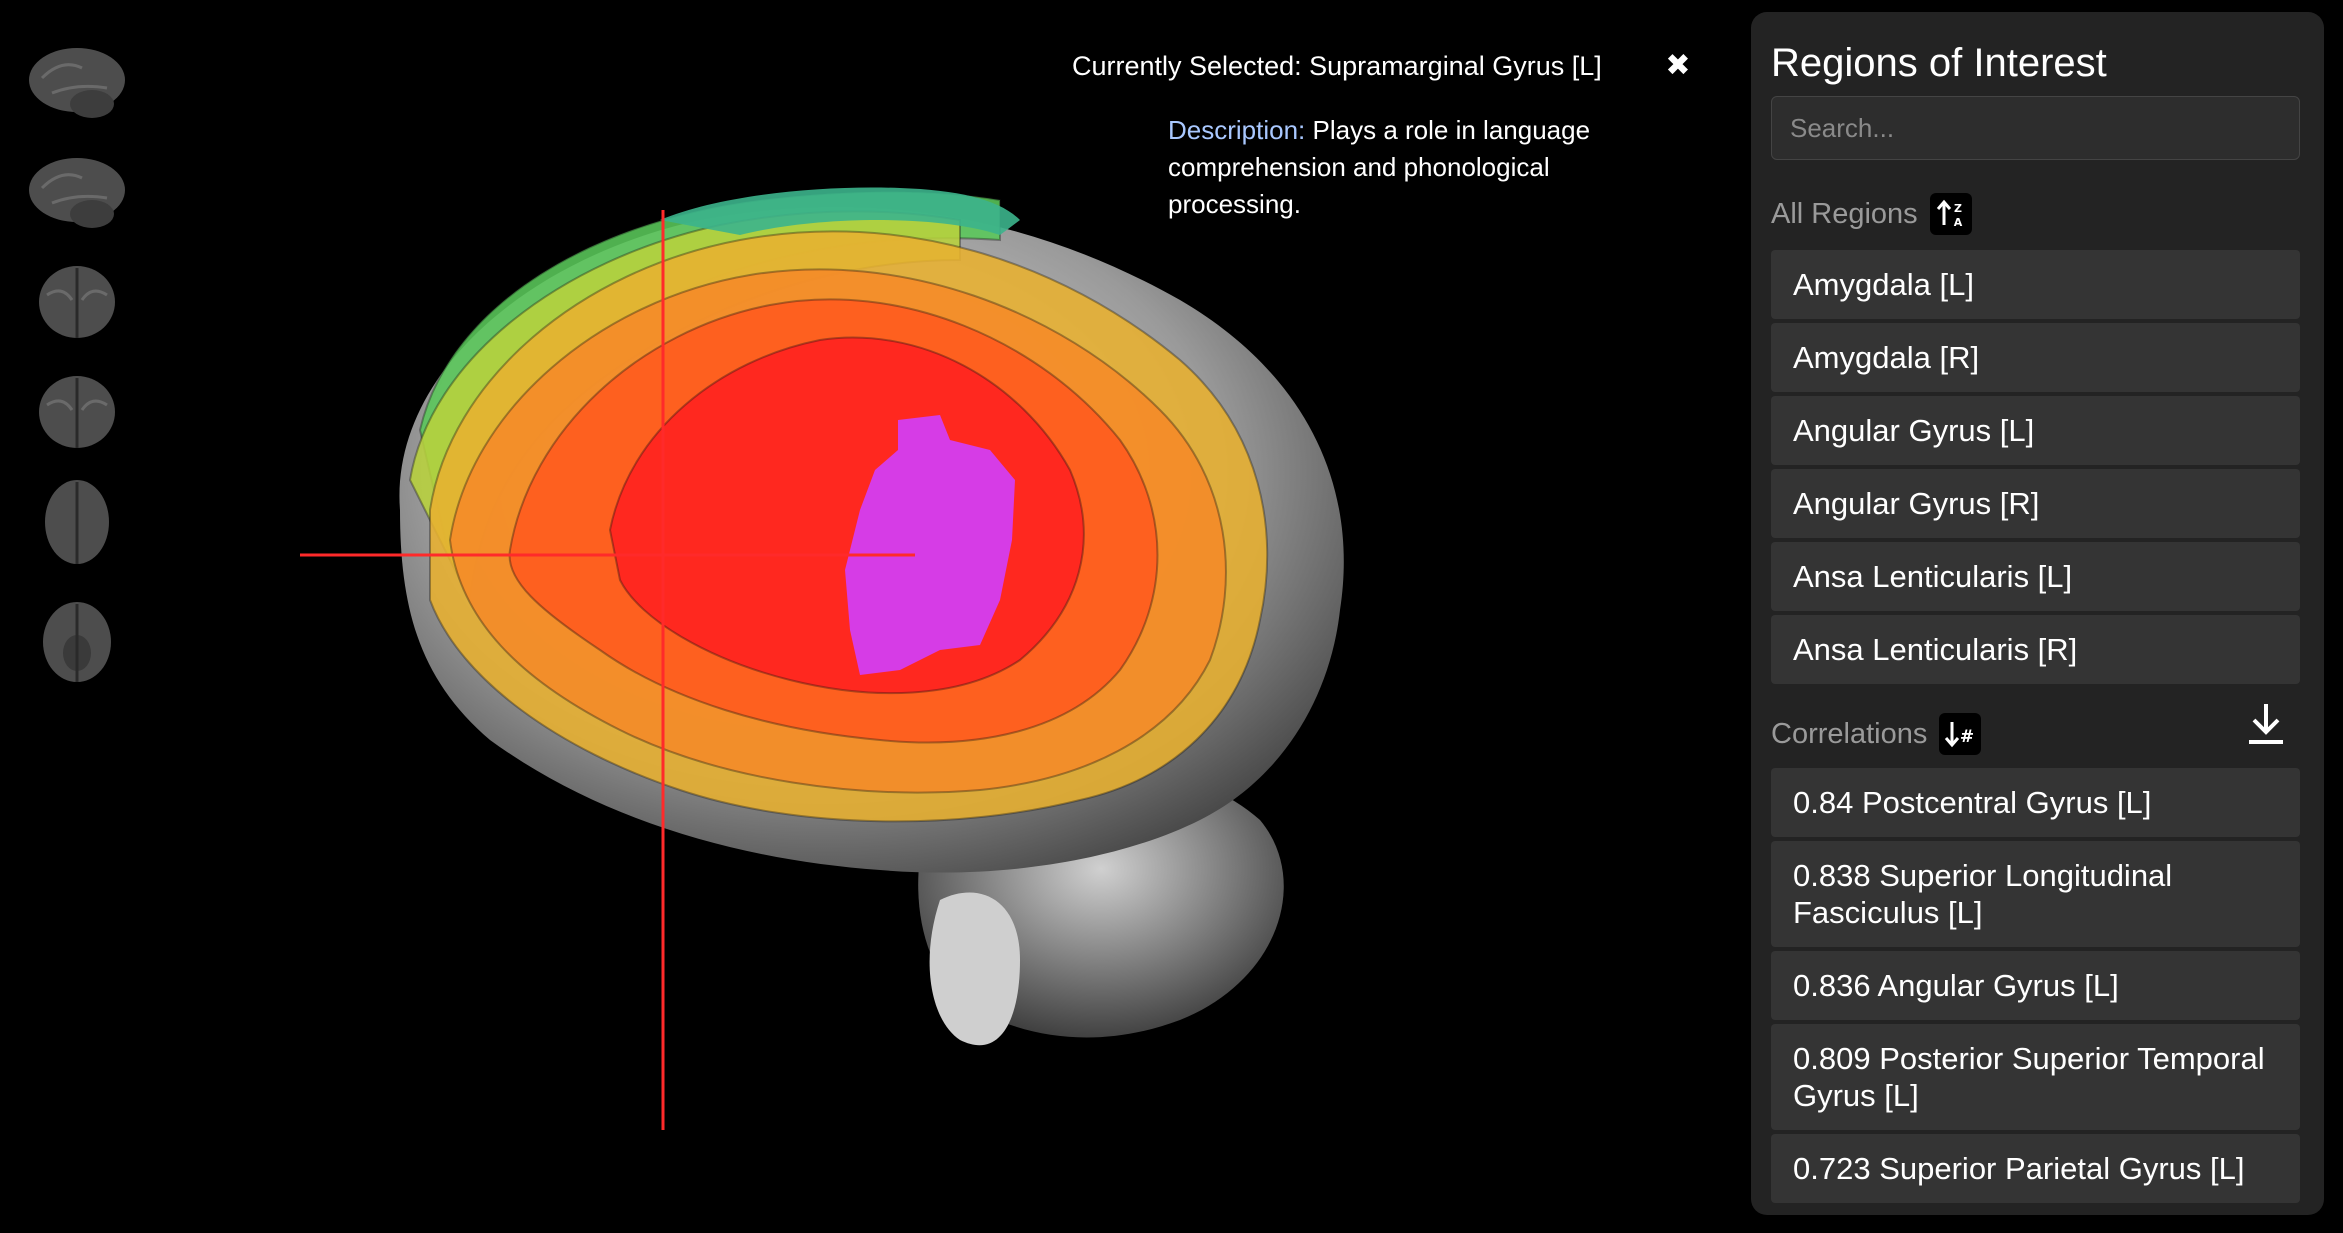 The height and width of the screenshot is (1233, 2343). Describe the element at coordinates (77, 302) in the screenshot. I see `anterior-view-icon` at that location.